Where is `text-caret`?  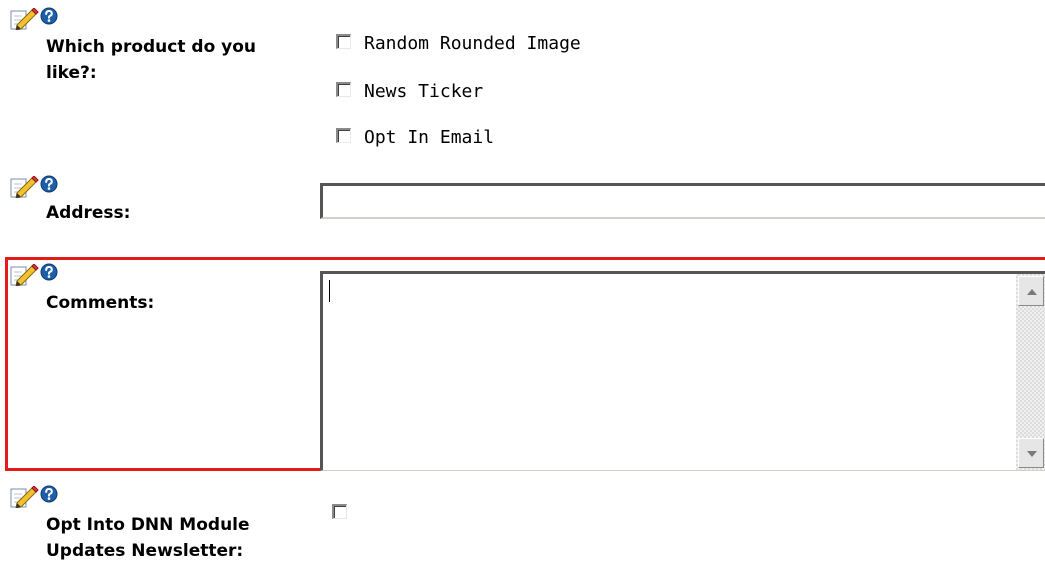 text-caret is located at coordinates (329, 291).